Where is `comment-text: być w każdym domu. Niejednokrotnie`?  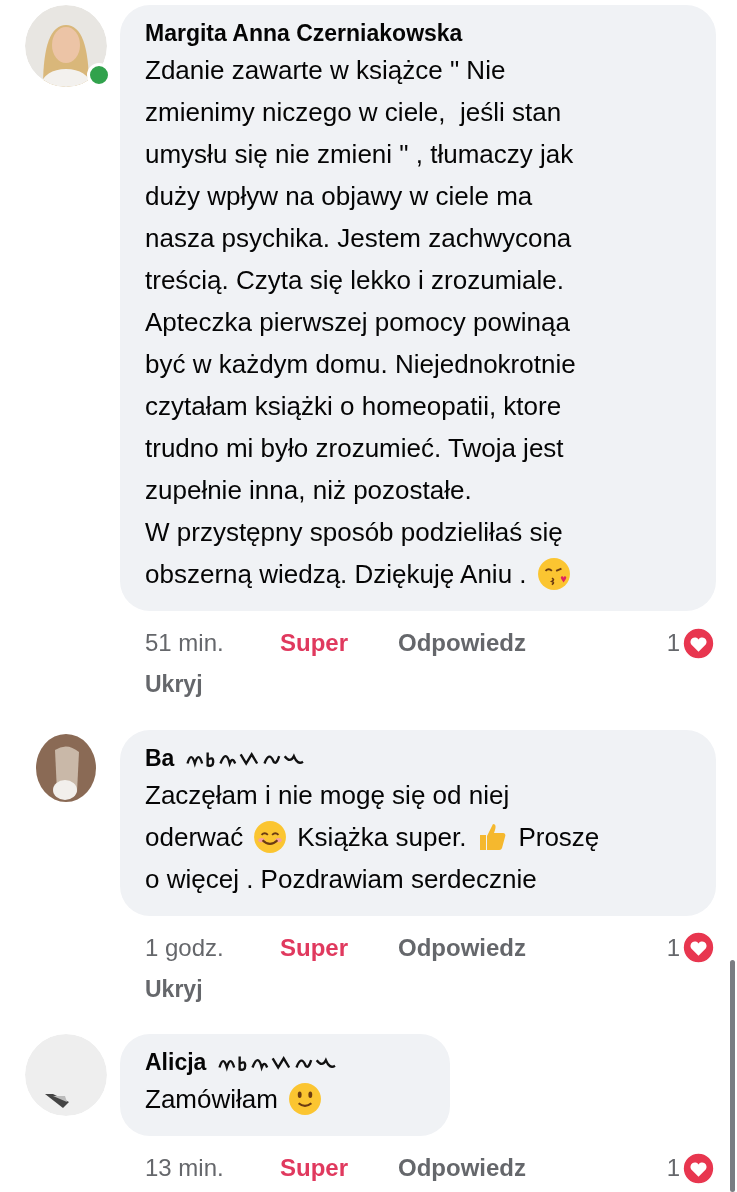
comment-text: być w każdym domu. Niejednokrotnie is located at coordinates (360, 364).